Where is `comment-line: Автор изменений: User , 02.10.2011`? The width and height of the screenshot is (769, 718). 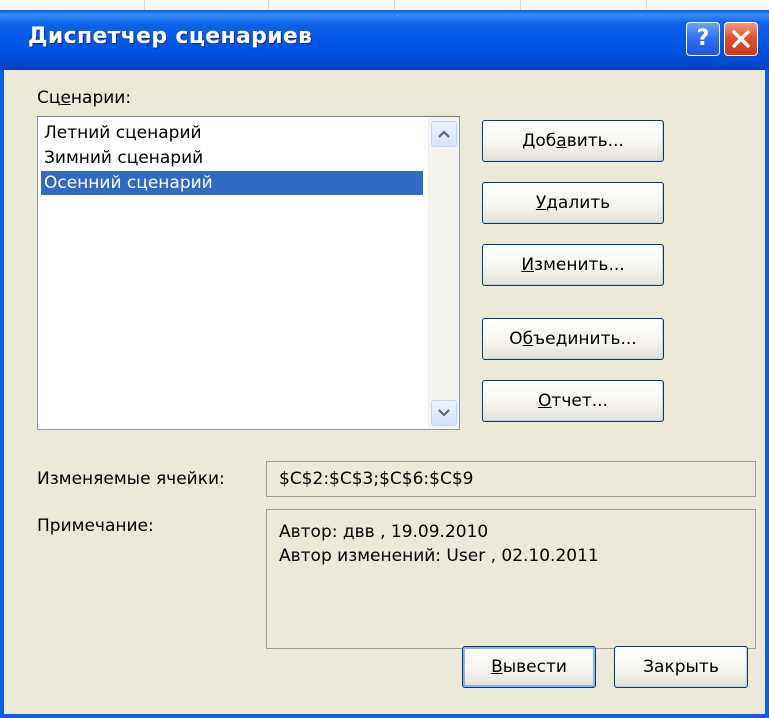
comment-line: Автор изменений: User , 02.10.2011 is located at coordinates (439, 556).